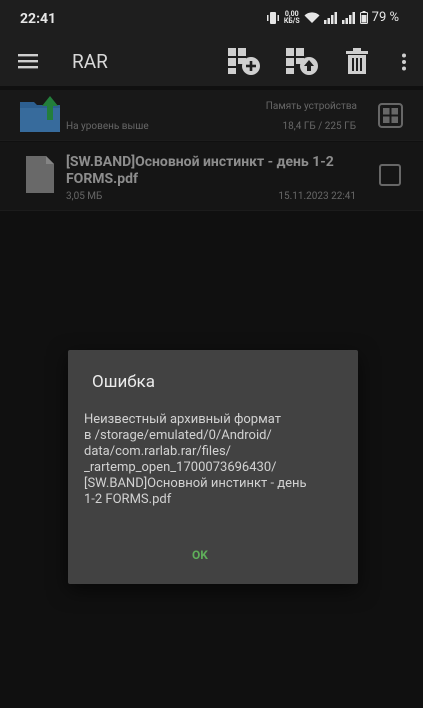  I want to click on wifi-icon, so click(312, 17).